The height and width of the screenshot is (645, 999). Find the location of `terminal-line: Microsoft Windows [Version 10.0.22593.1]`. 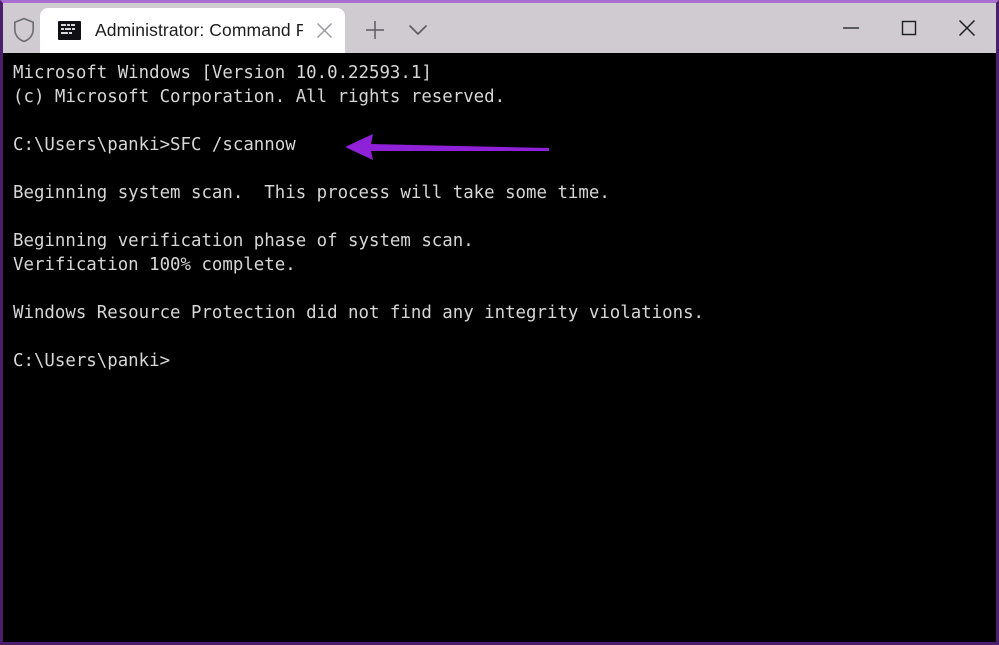

terminal-line: Microsoft Windows [Version 10.0.22593.1] is located at coordinates (222, 73).